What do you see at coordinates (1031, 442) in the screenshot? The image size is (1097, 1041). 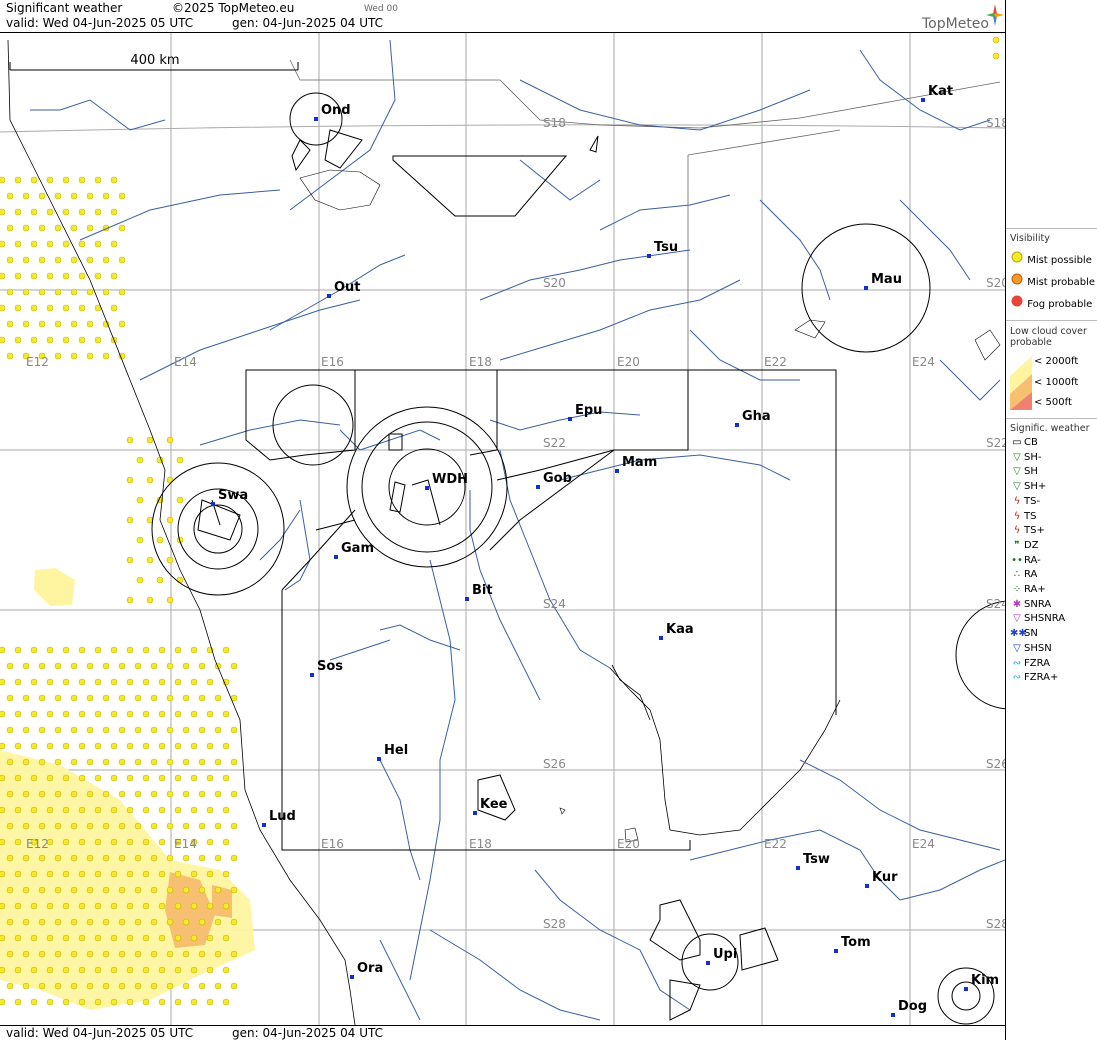 I see `legend-wx-label: CB` at bounding box center [1031, 442].